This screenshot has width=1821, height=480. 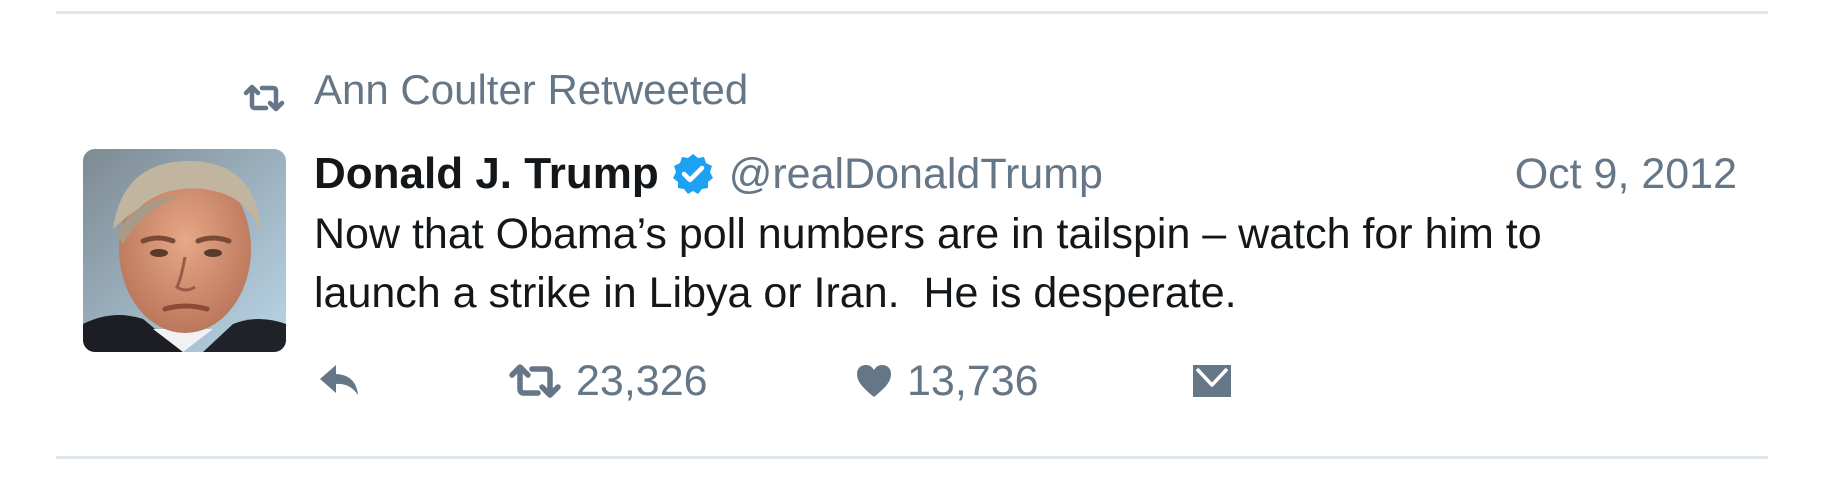 What do you see at coordinates (912, 457) in the screenshot?
I see `bottom-divider` at bounding box center [912, 457].